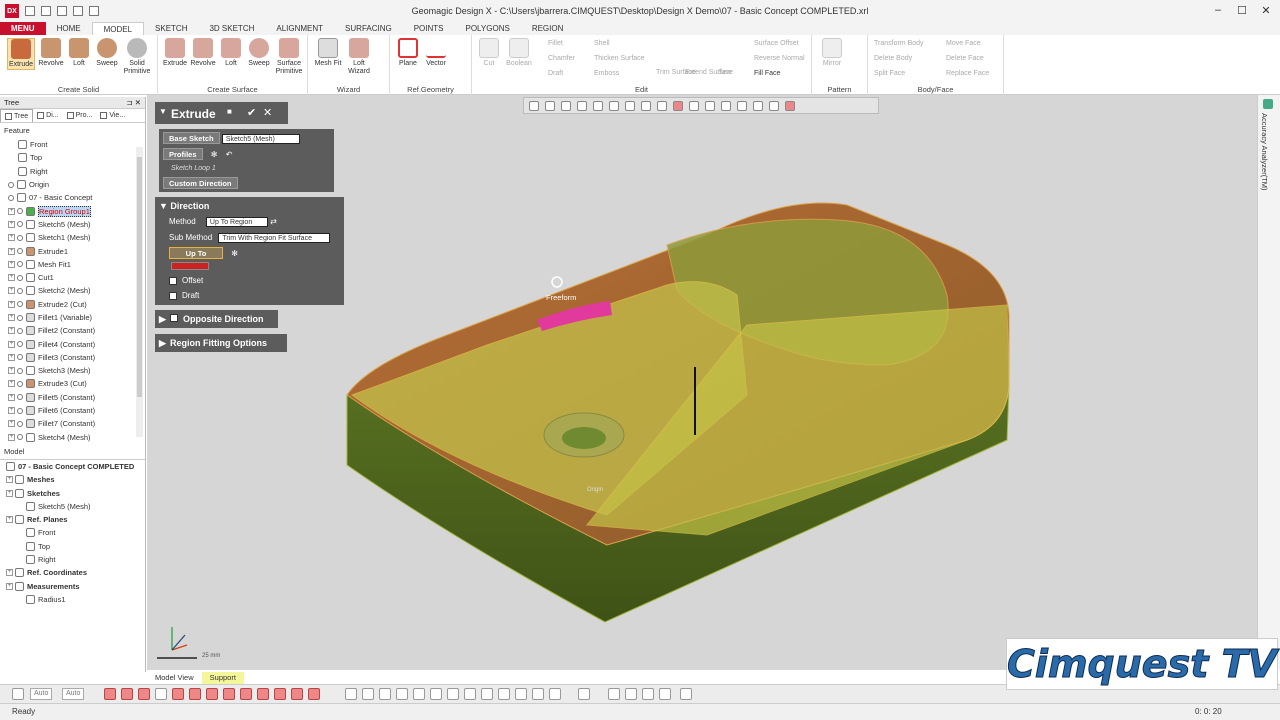  What do you see at coordinates (21, 54) in the screenshot?
I see `solid-extrude-button: Extrude` at bounding box center [21, 54].